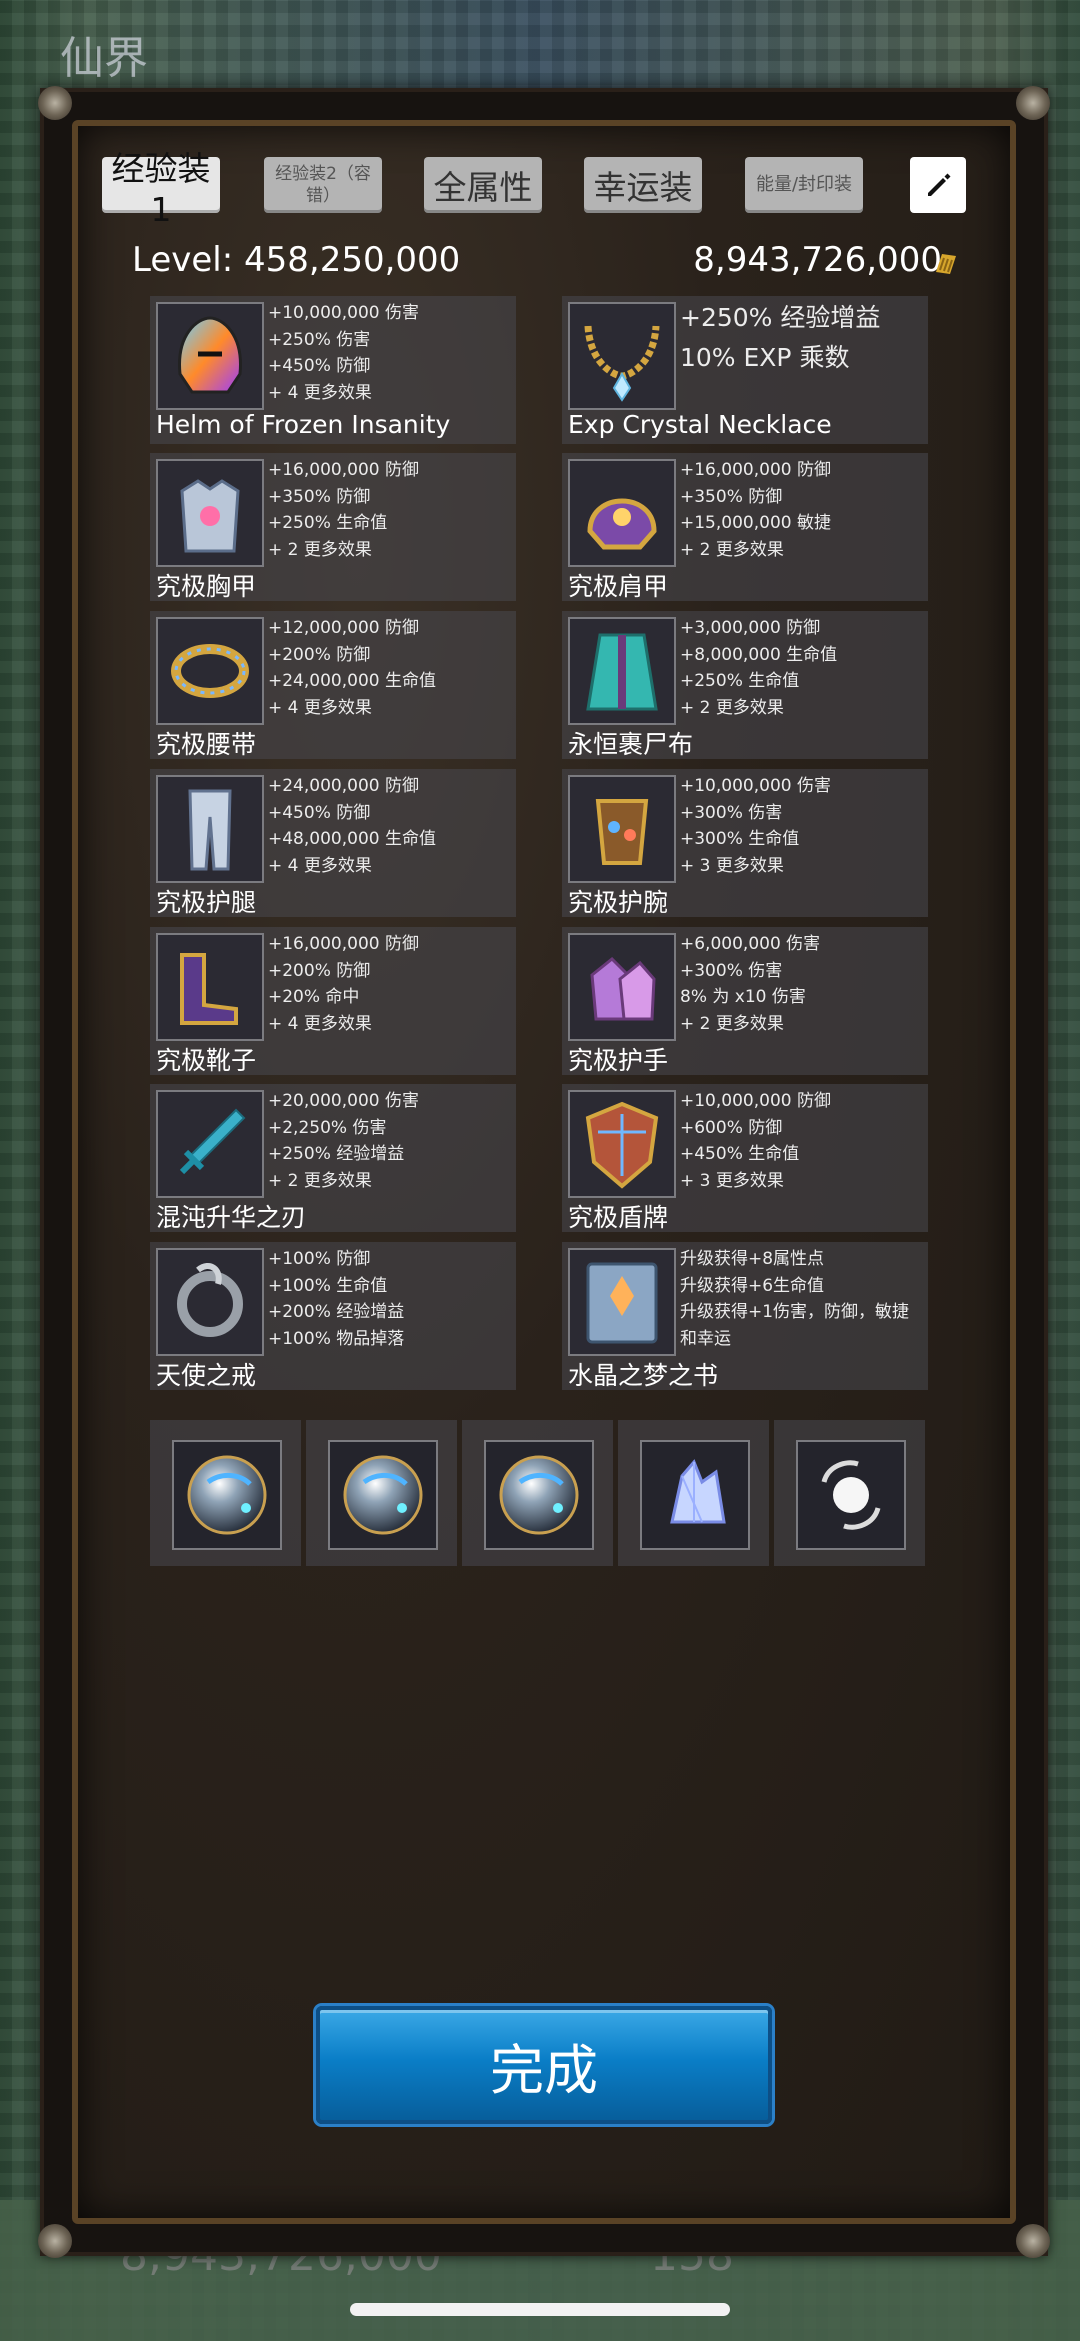  Describe the element at coordinates (323, 185) in the screenshot. I see `tab-exp-set-2: 经验装2（容错）` at that location.